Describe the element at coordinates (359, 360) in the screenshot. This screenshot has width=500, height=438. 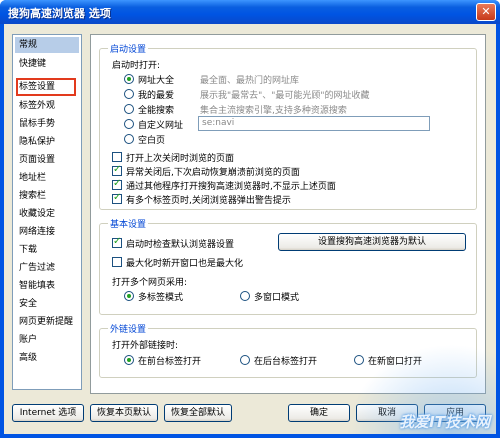
I see `new-window-radio` at that location.